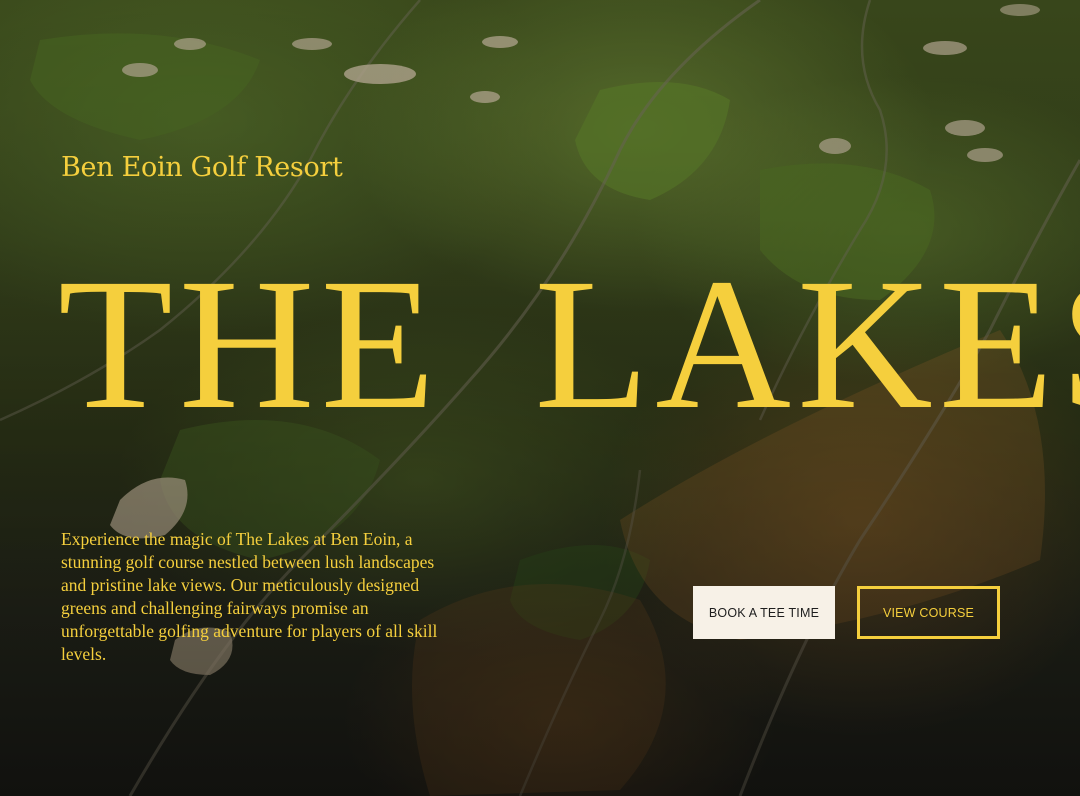 Image resolution: width=1080 pixels, height=796 pixels. I want to click on book-tee-time-button: BOOK A TEE TIME, so click(764, 612).